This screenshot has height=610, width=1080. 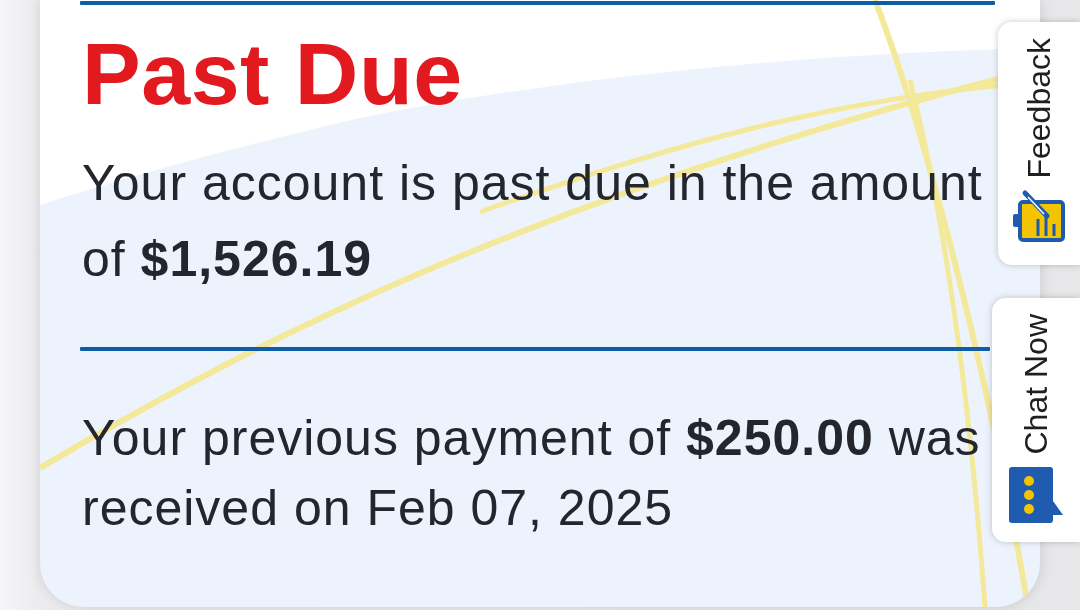 What do you see at coordinates (1039, 143) in the screenshot?
I see `feedback-tab: Feedback` at bounding box center [1039, 143].